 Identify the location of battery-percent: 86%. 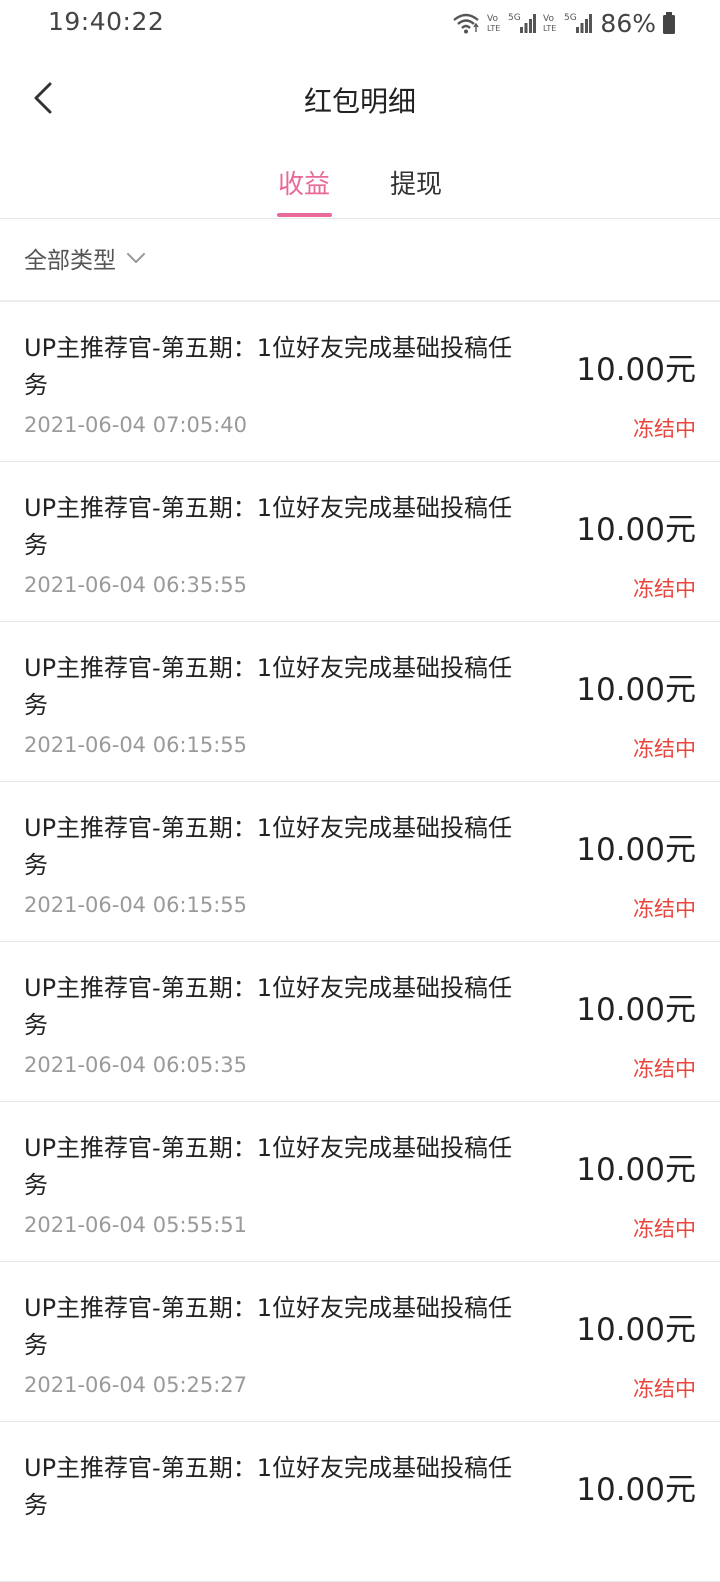
(628, 23).